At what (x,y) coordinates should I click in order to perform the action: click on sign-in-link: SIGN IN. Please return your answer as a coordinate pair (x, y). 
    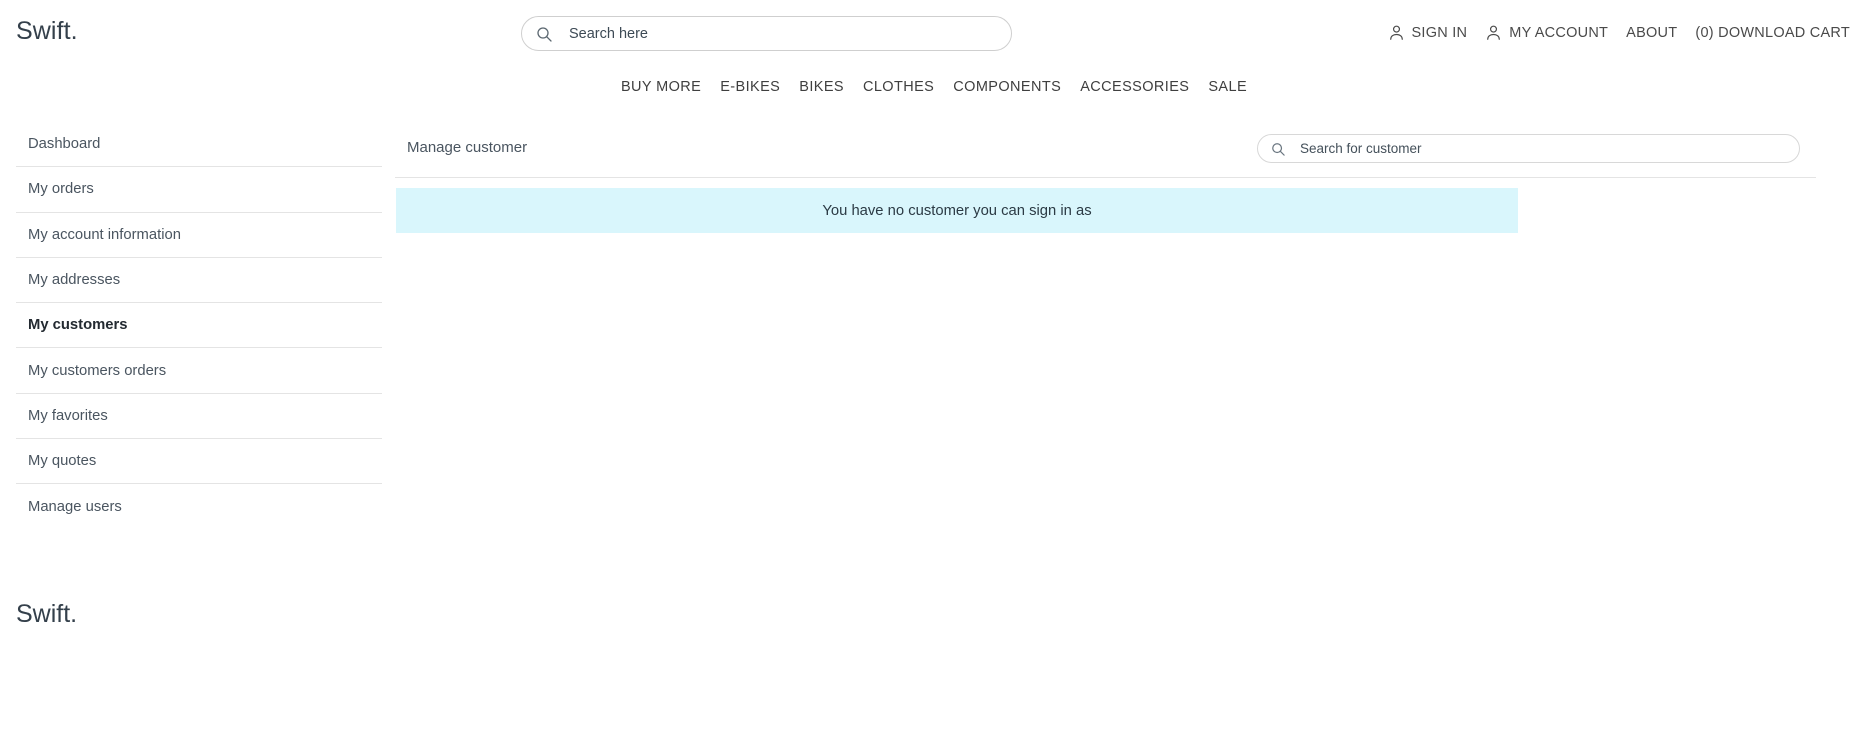
    Looking at the image, I should click on (1428, 32).